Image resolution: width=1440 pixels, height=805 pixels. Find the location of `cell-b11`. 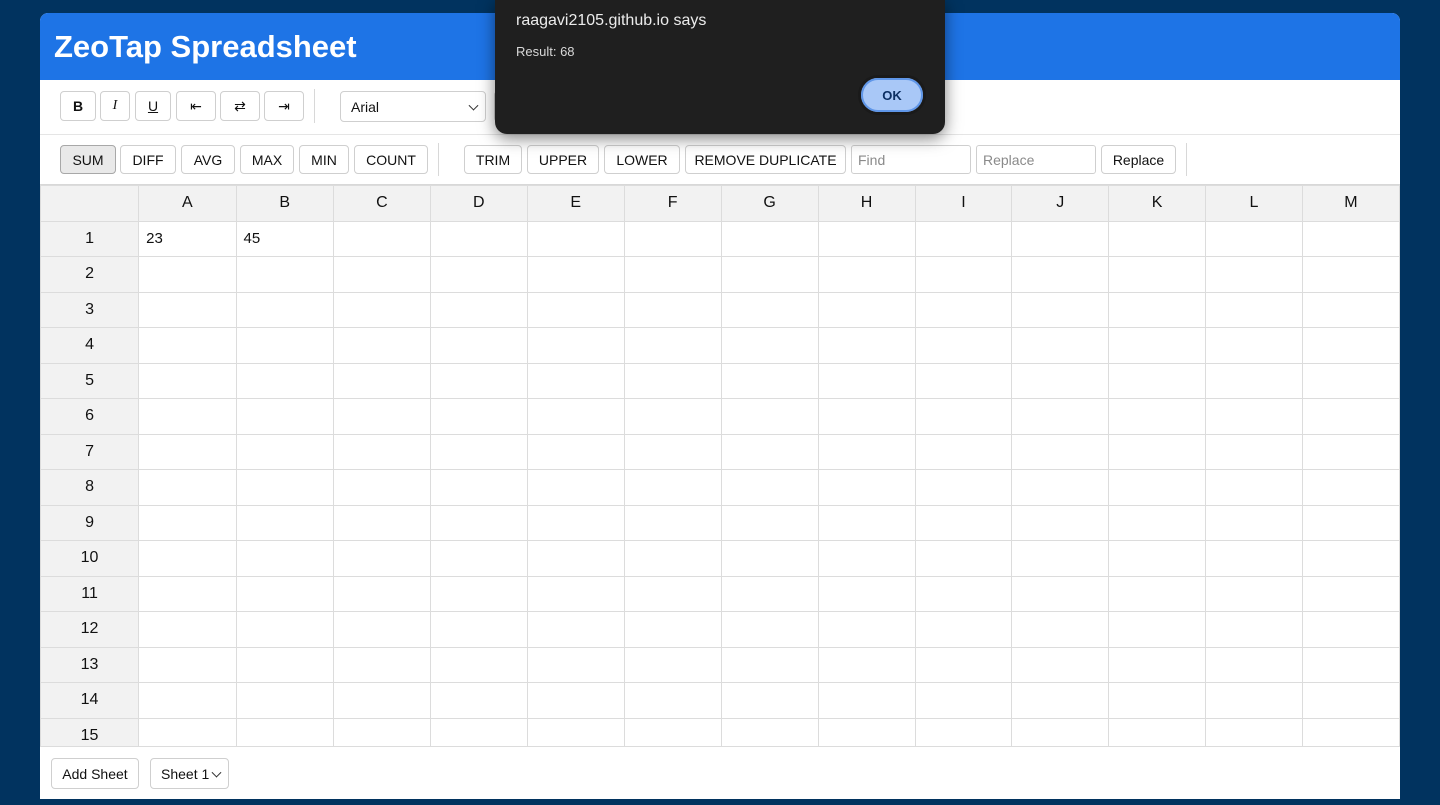

cell-b11 is located at coordinates (284, 593).